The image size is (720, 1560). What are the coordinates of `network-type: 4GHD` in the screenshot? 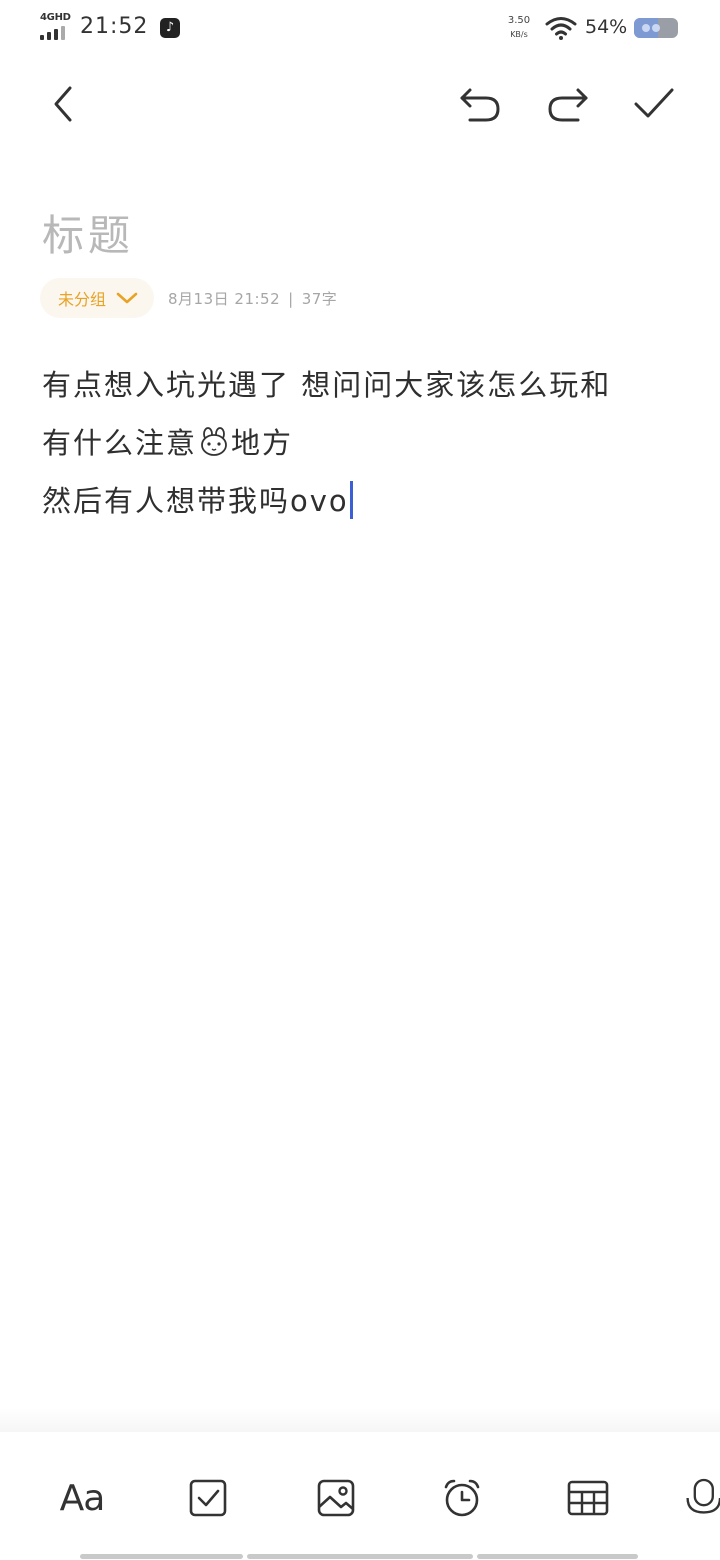 It's located at (55, 17).